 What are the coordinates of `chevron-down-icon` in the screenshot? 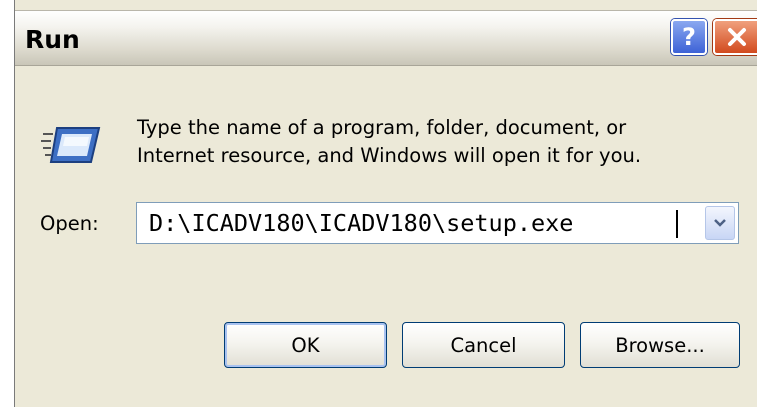 It's located at (720, 223).